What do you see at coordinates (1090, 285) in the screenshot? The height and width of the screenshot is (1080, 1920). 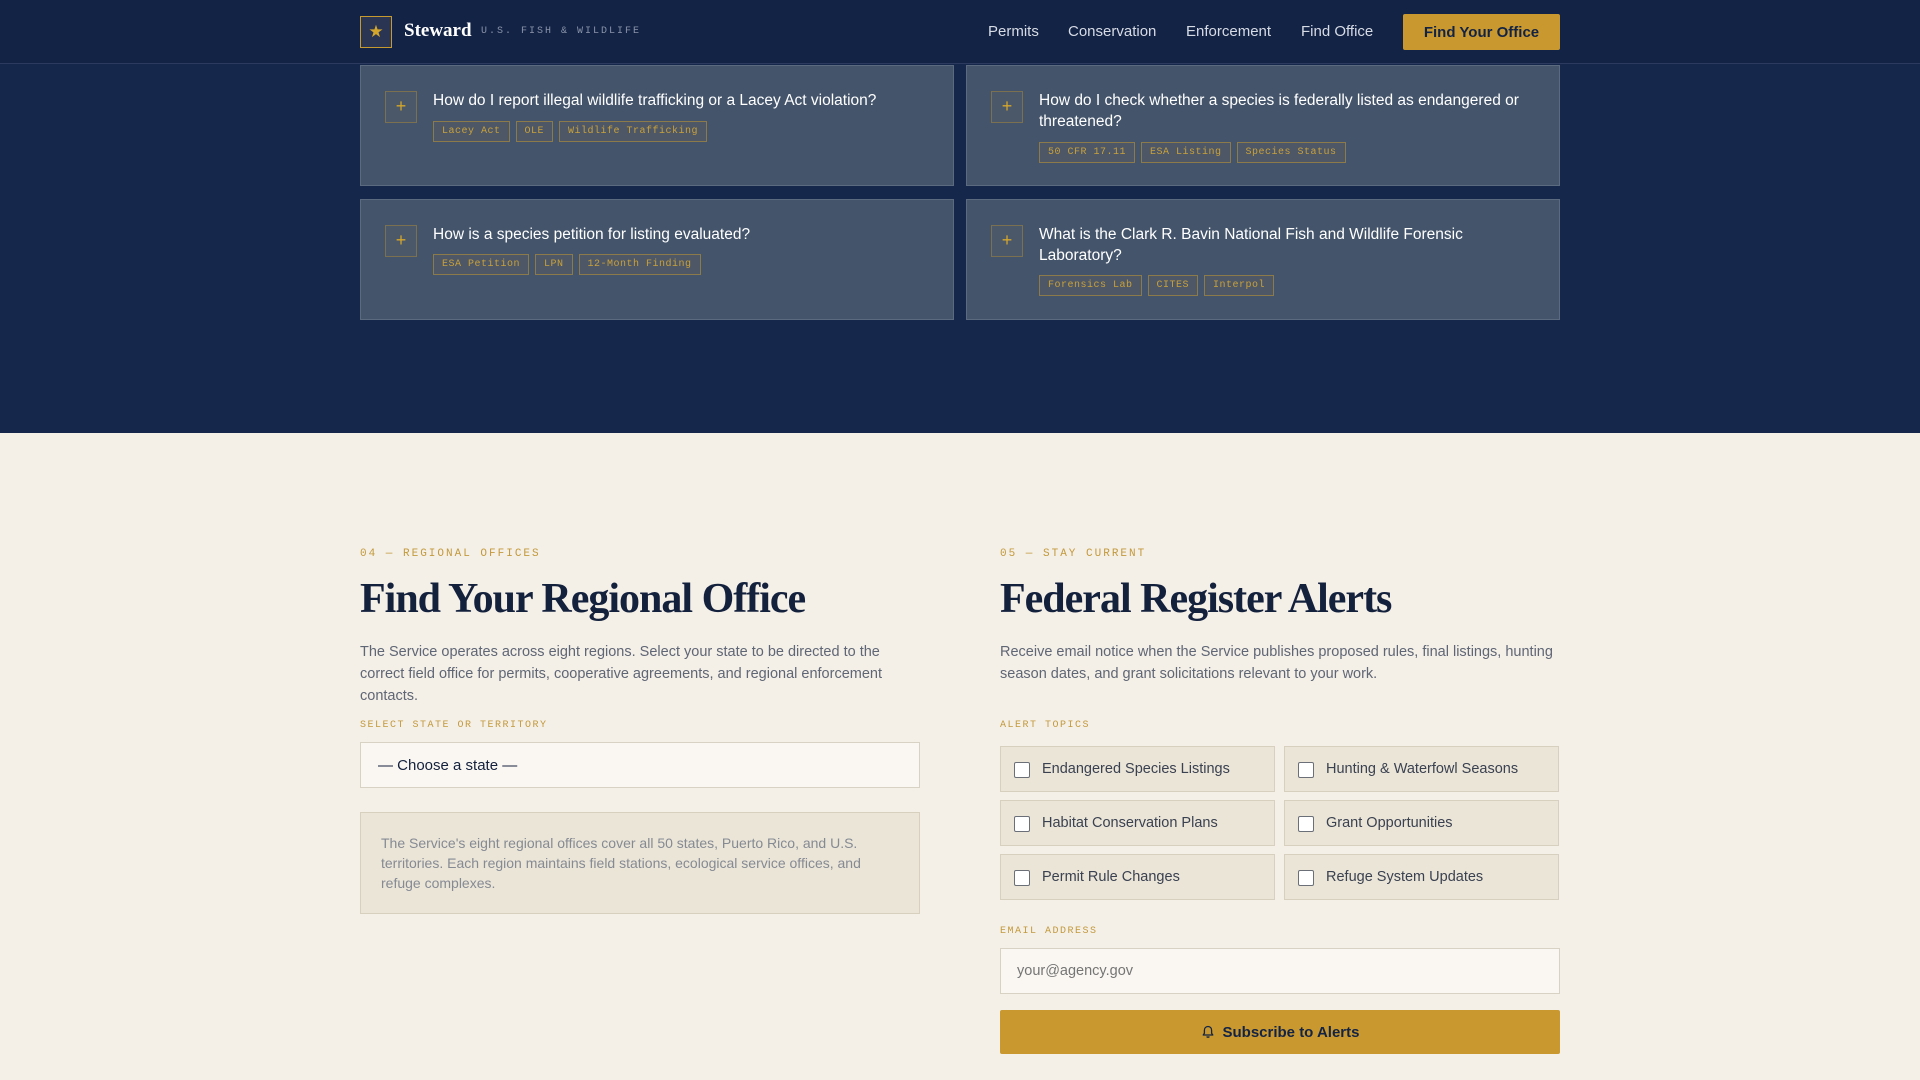 I see `tag: Forensics Lab` at bounding box center [1090, 285].